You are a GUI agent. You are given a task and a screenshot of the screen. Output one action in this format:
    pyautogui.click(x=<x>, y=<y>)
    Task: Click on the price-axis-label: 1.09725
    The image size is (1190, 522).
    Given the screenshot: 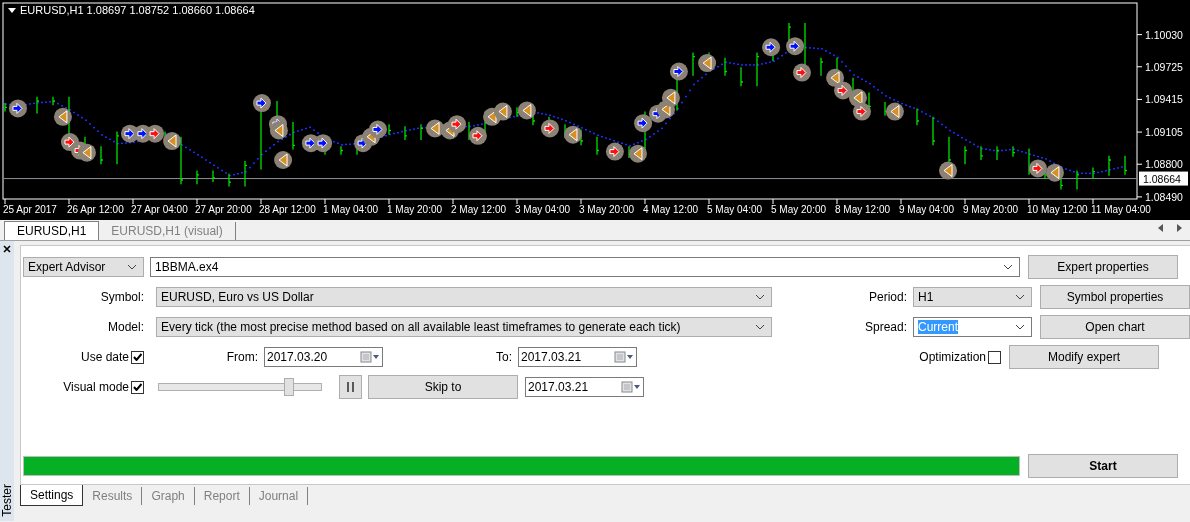 What is the action you would take?
    pyautogui.click(x=1164, y=66)
    